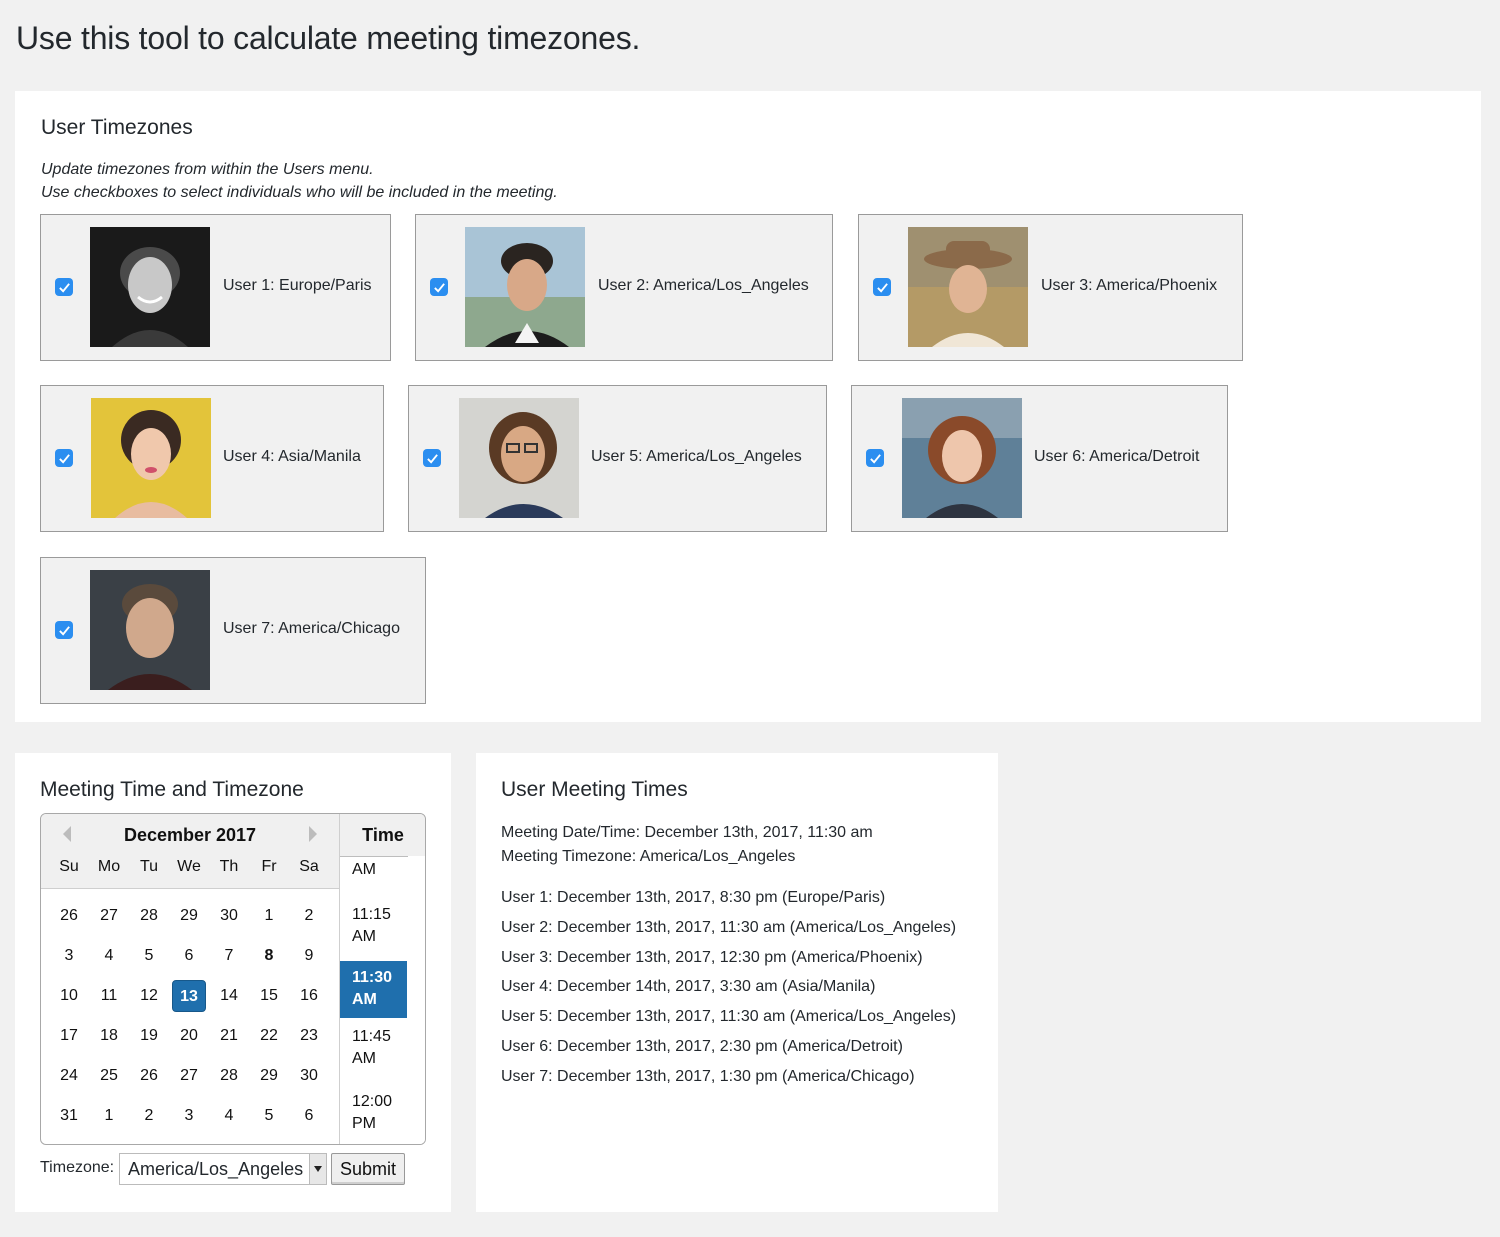 Image resolution: width=1500 pixels, height=1237 pixels. What do you see at coordinates (371, 914) in the screenshot?
I see `time-option-line: 11:15` at bounding box center [371, 914].